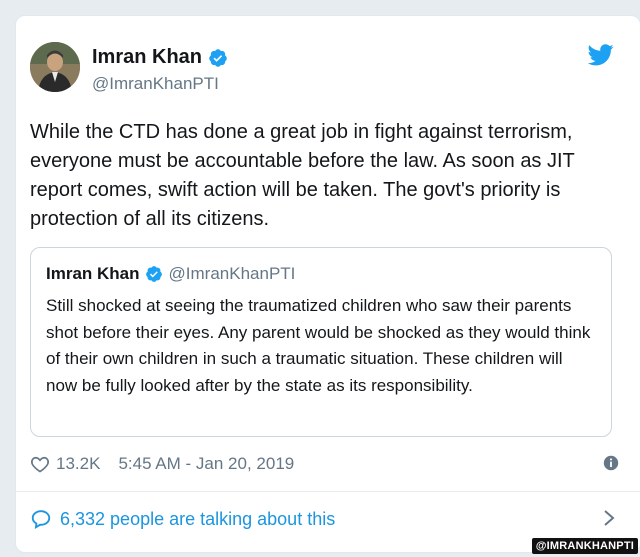 Image resolution: width=640 pixels, height=557 pixels. What do you see at coordinates (78, 464) in the screenshot?
I see `like-count: 13.2K` at bounding box center [78, 464].